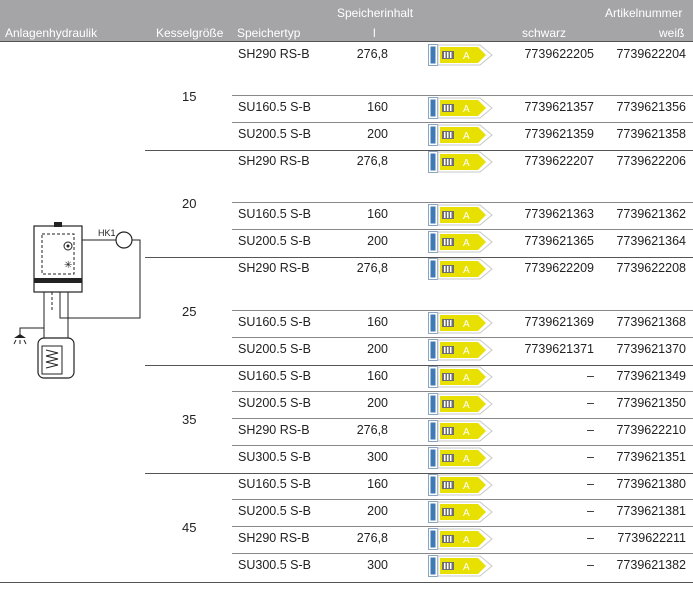 Image resolution: width=693 pixels, height=593 pixels. Describe the element at coordinates (189, 527) in the screenshot. I see `boiler-size: 45` at that location.